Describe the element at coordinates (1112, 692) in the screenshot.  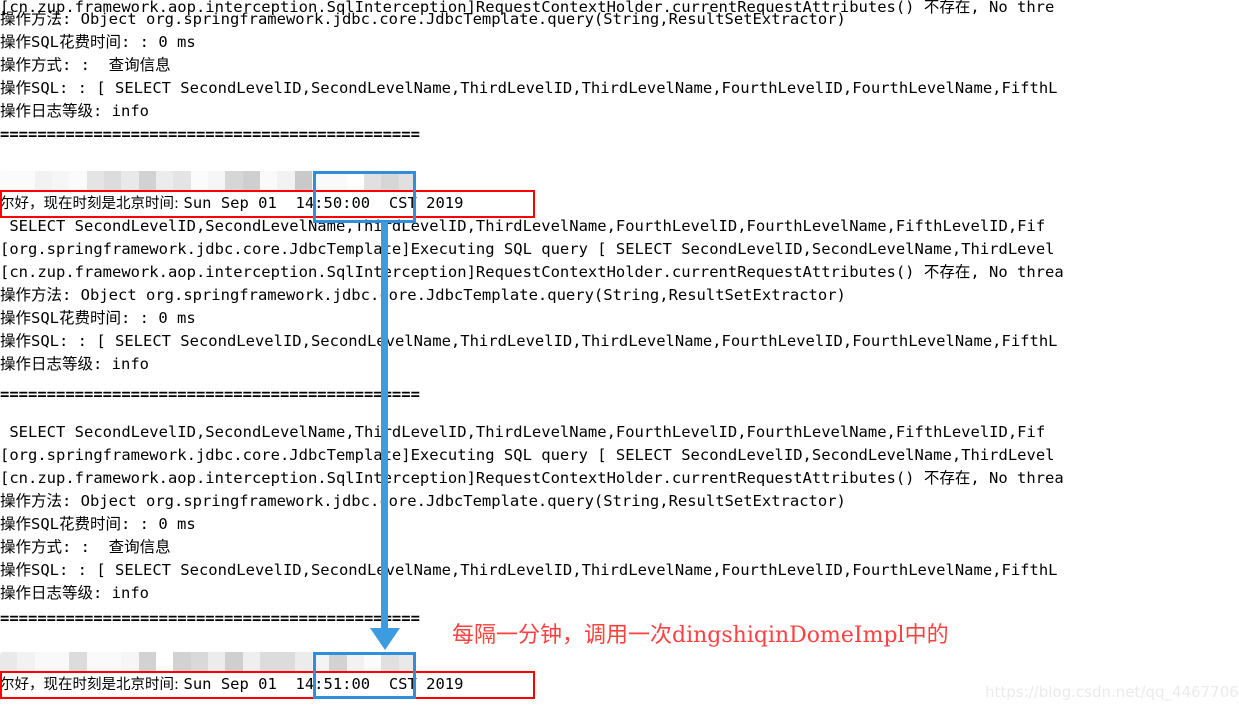
I see `watermark-text: https://blog.csdn.net/qq_44677062` at that location.